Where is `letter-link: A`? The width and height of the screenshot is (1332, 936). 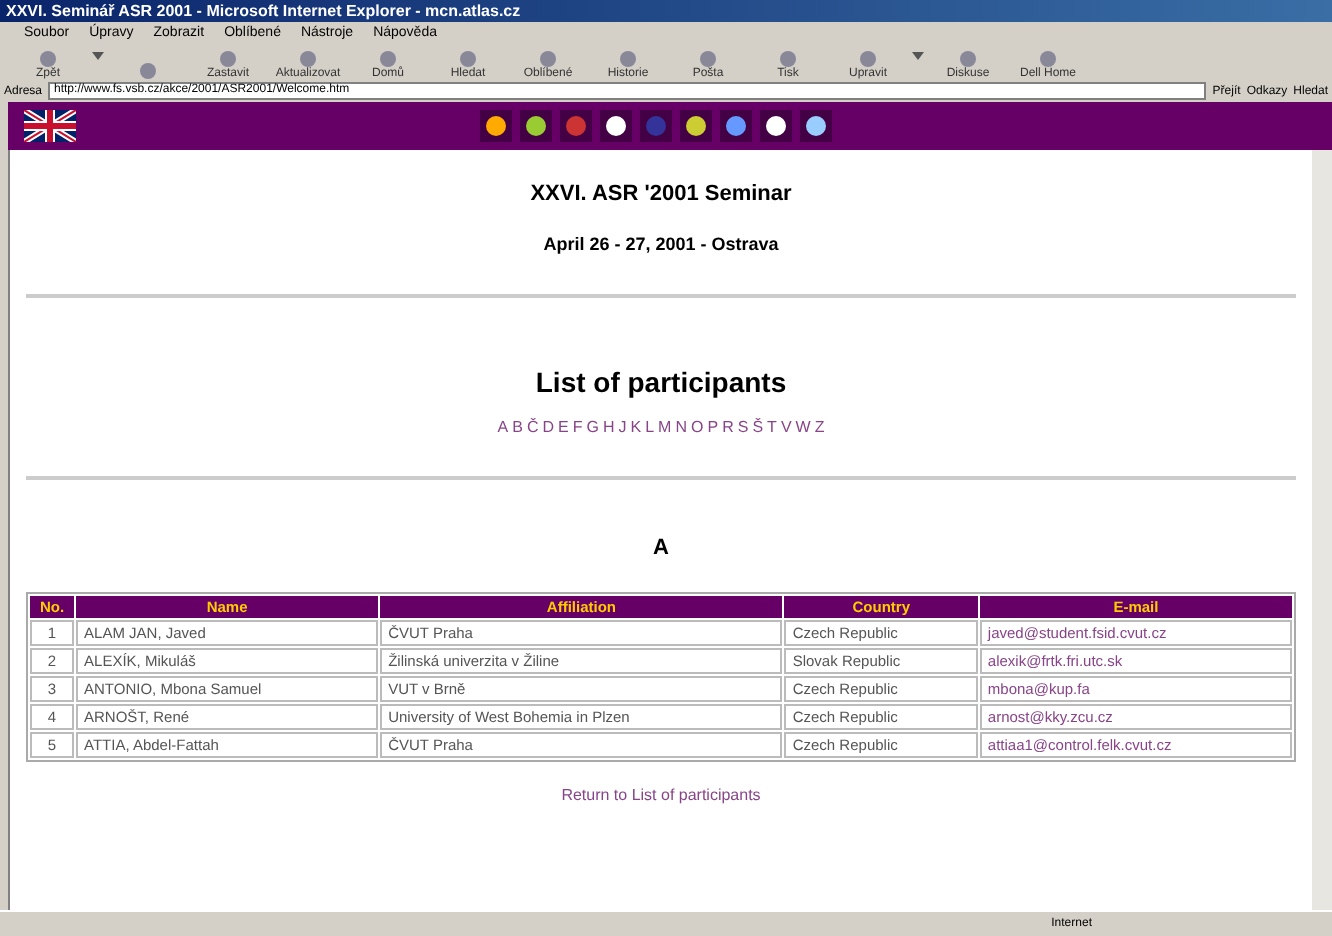
letter-link: A is located at coordinates (503, 427).